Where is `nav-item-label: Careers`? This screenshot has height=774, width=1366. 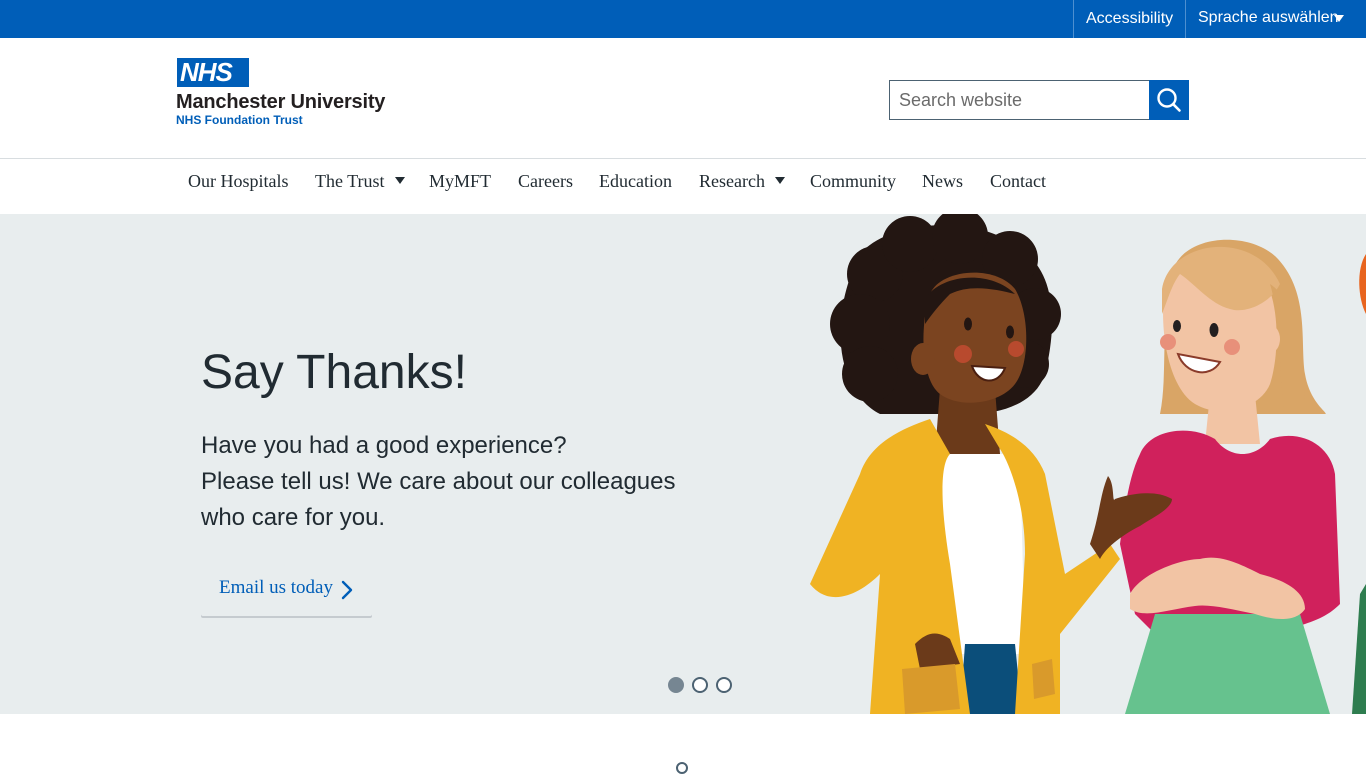
nav-item-label: Careers is located at coordinates (545, 181).